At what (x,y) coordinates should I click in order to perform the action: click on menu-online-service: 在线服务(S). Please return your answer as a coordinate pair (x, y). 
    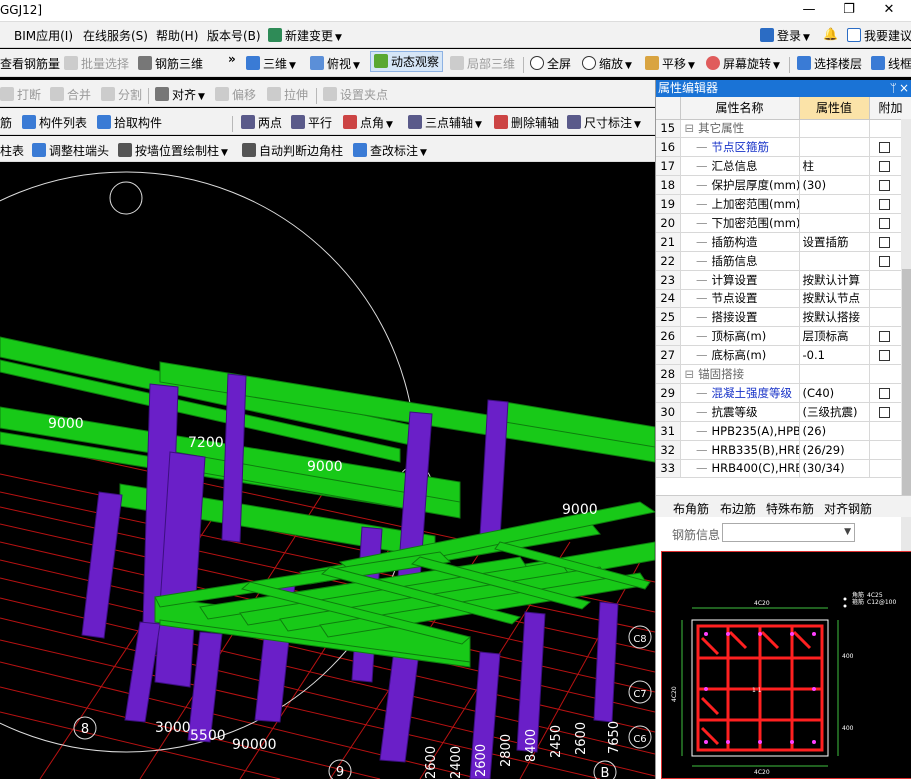
    Looking at the image, I should click on (115, 35).